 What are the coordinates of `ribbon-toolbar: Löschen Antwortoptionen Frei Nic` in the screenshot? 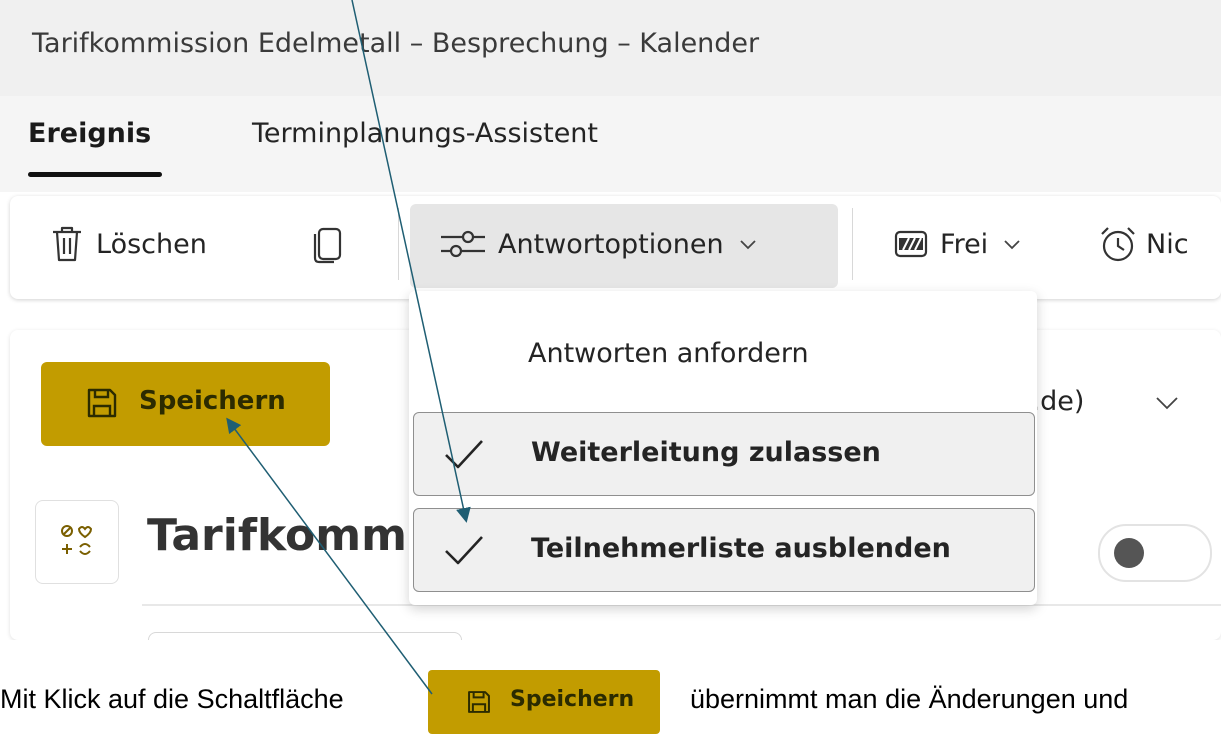 It's located at (615, 247).